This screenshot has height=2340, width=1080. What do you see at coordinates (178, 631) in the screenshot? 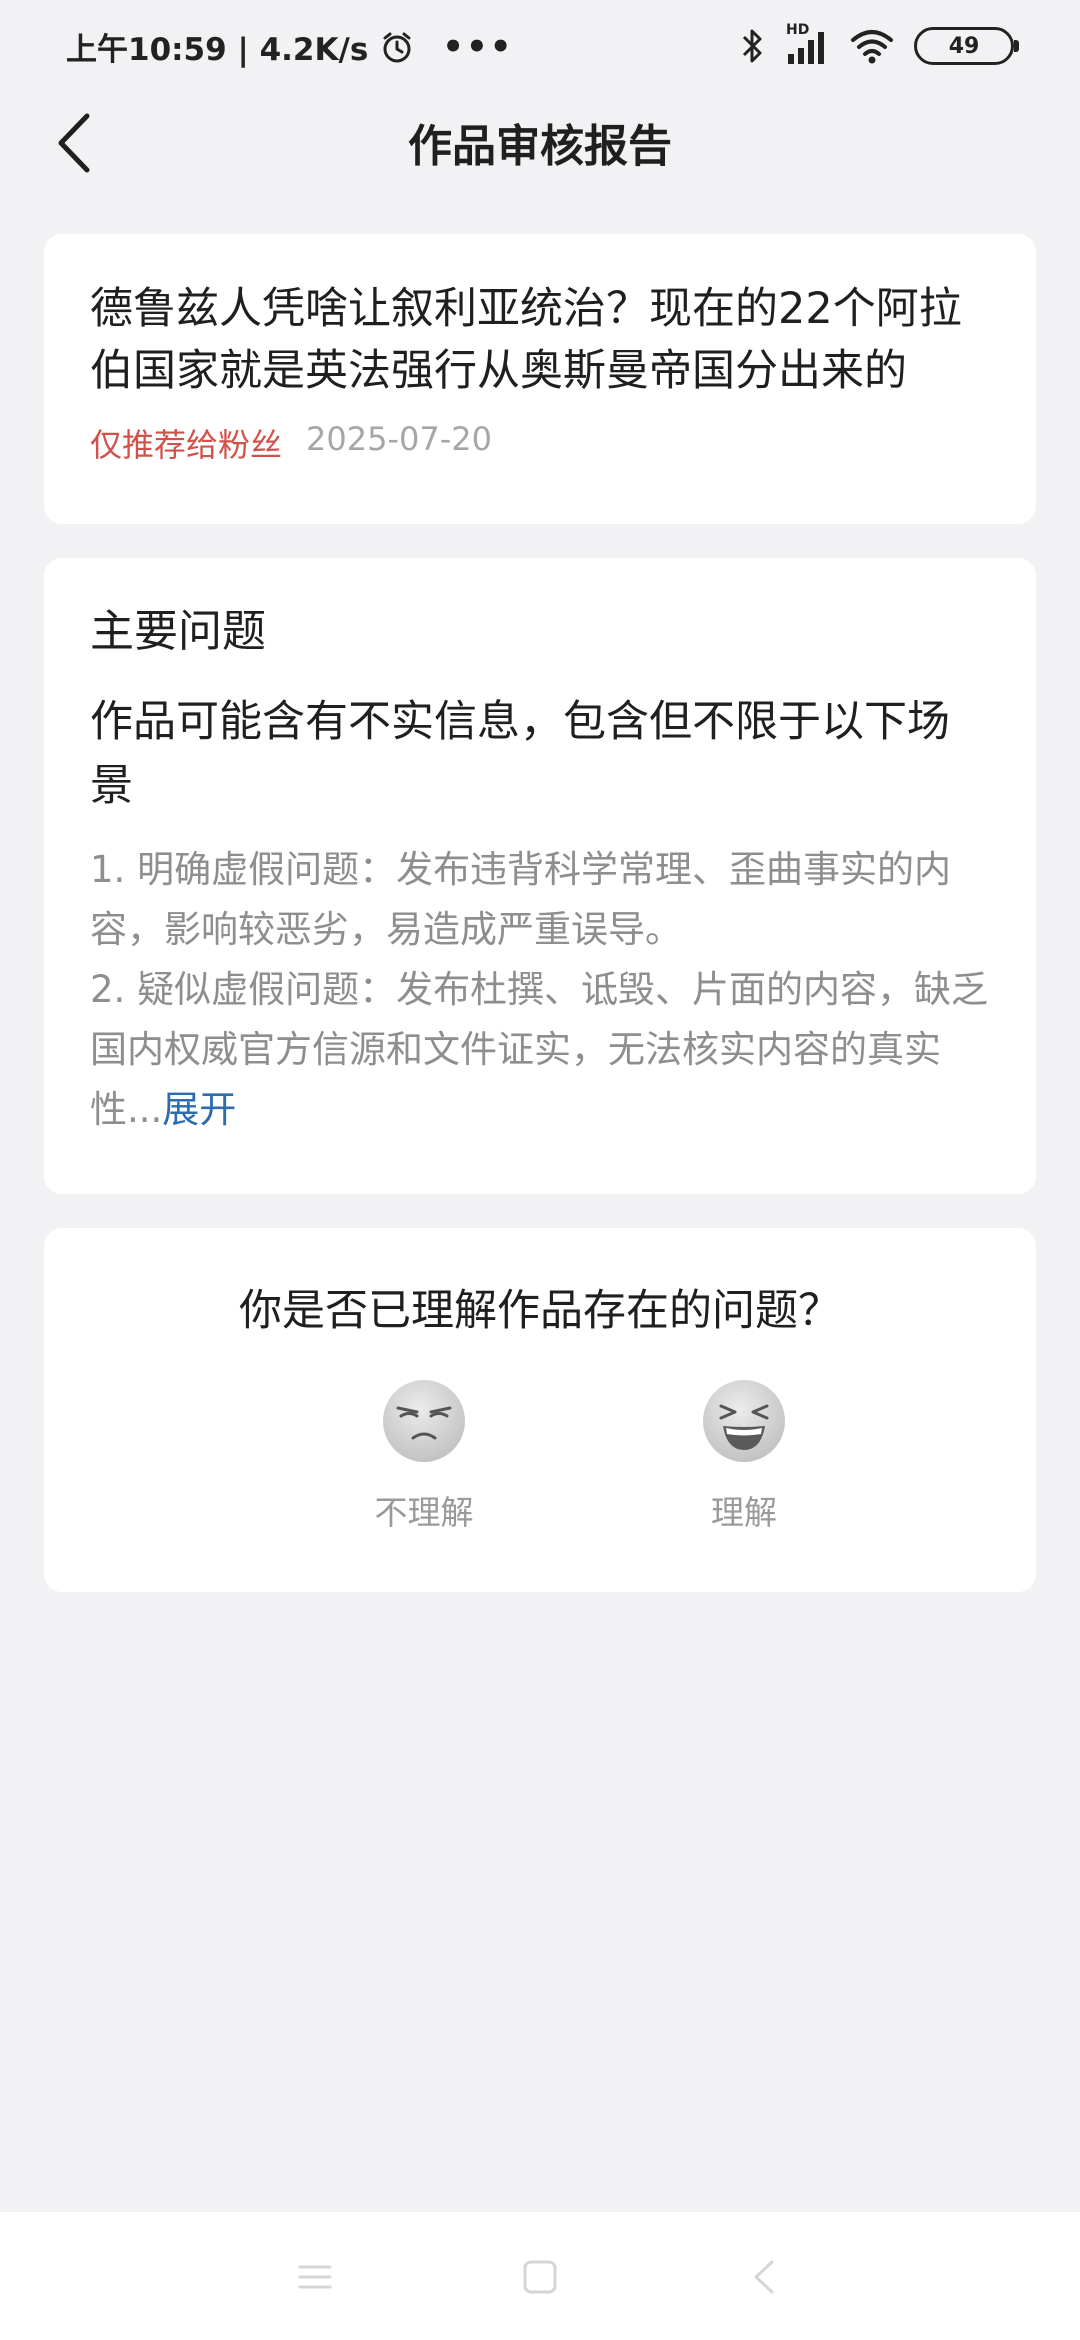
I see `issue-heading: 主要问题` at bounding box center [178, 631].